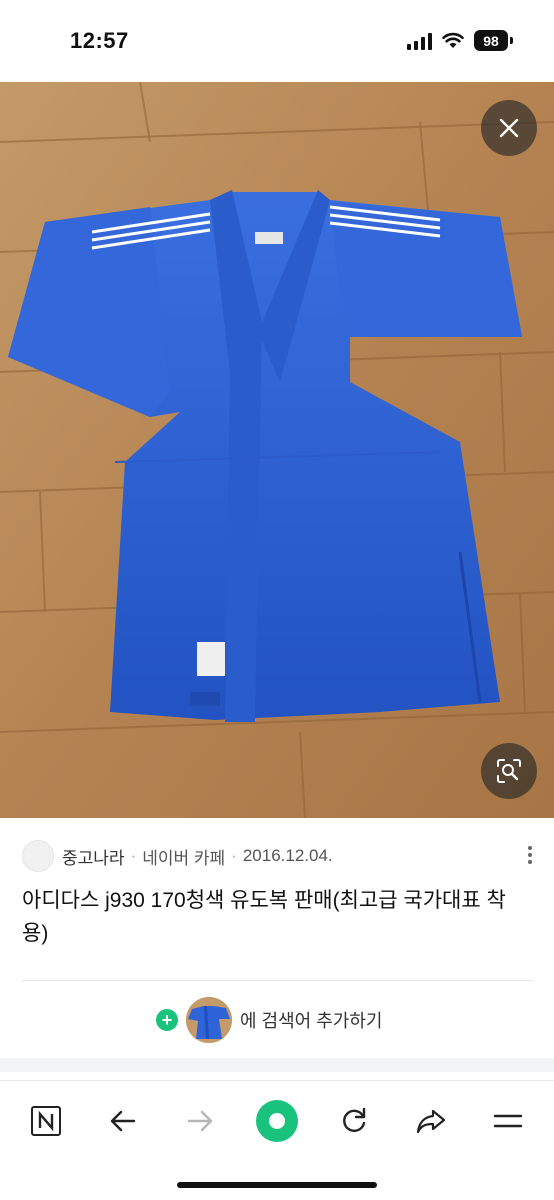 The image size is (554, 1200). I want to click on source-avatar, so click(38, 856).